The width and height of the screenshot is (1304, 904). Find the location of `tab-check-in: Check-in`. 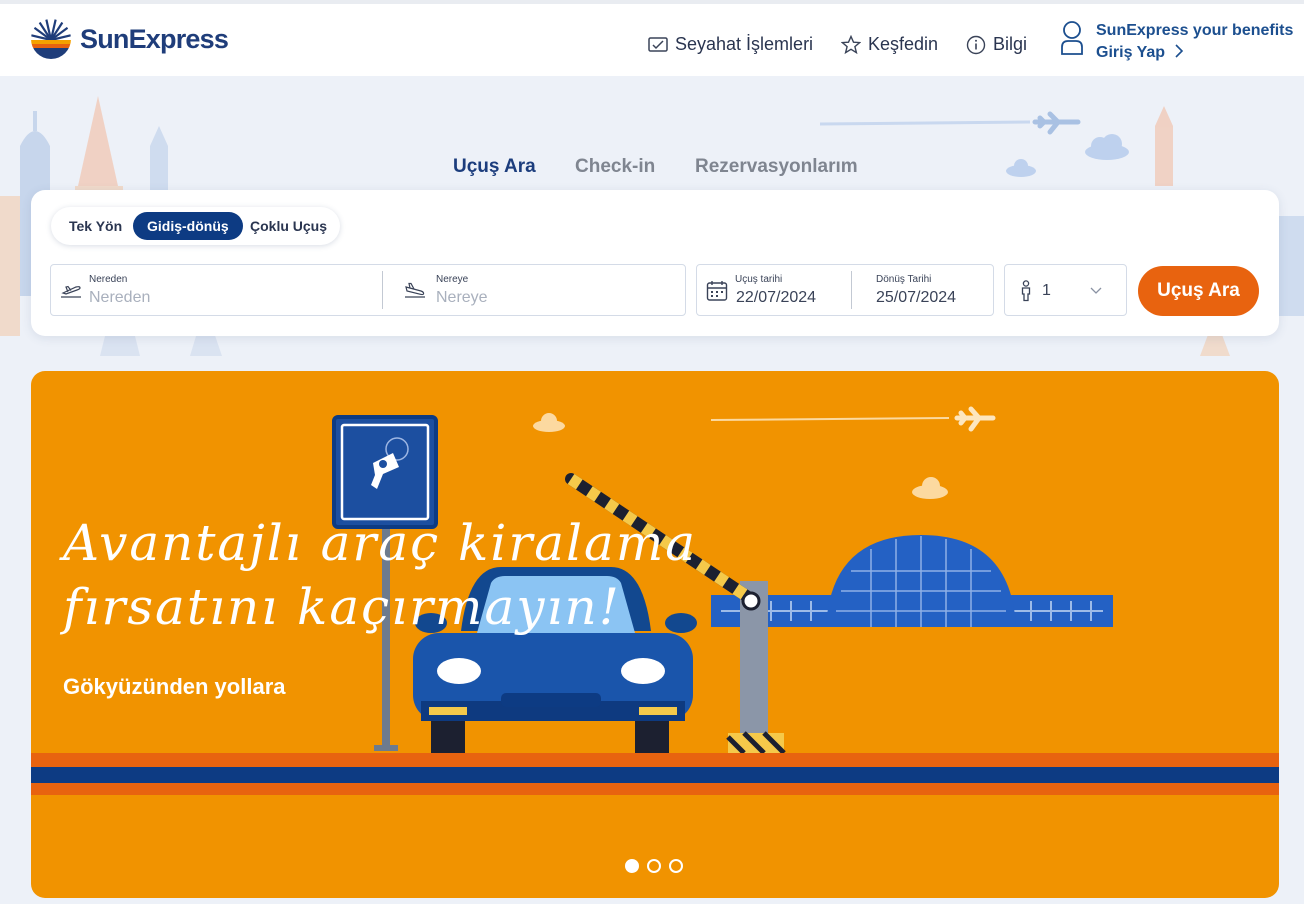

tab-check-in: Check-in is located at coordinates (615, 167).